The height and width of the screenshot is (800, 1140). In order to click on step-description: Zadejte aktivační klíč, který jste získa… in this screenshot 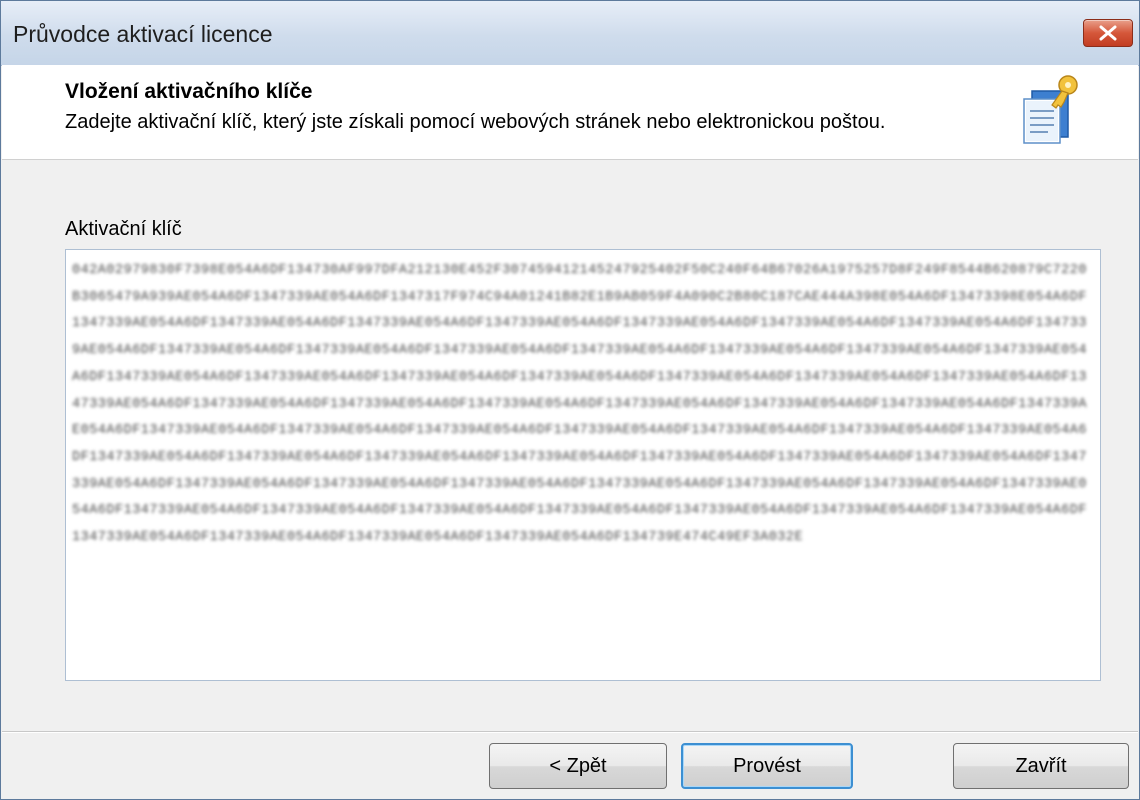, I will do `click(475, 122)`.